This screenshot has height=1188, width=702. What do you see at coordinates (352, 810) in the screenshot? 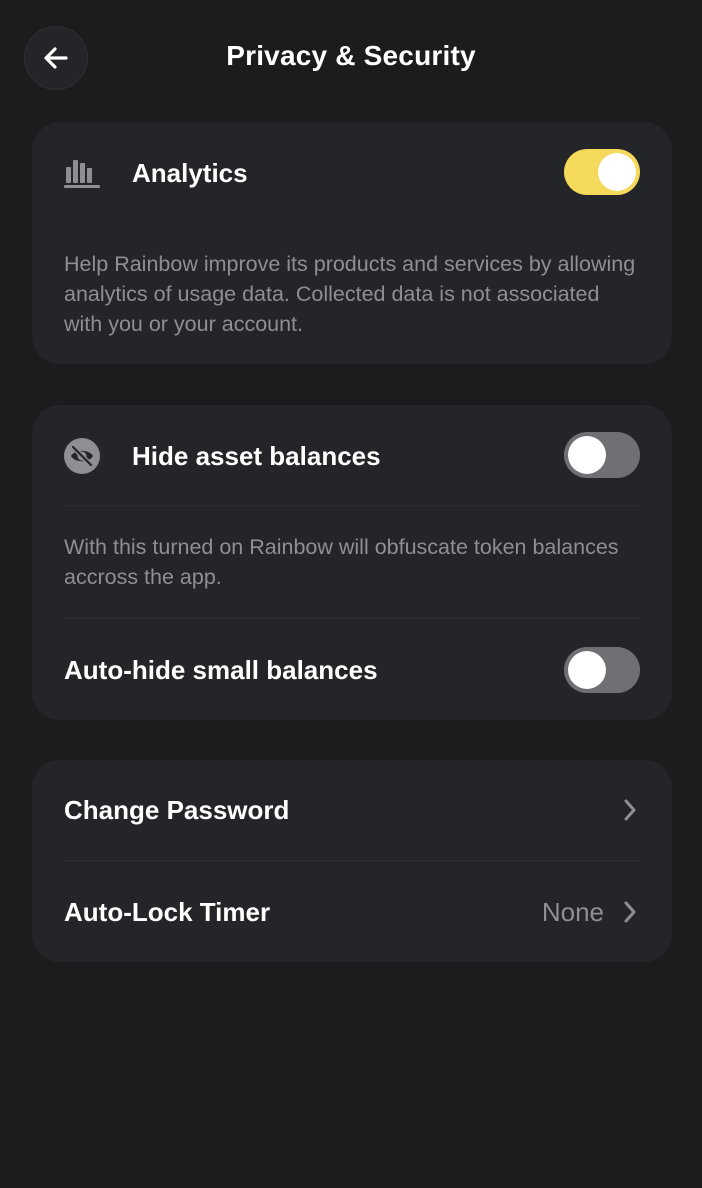
I see `change-password-row: Change Password` at bounding box center [352, 810].